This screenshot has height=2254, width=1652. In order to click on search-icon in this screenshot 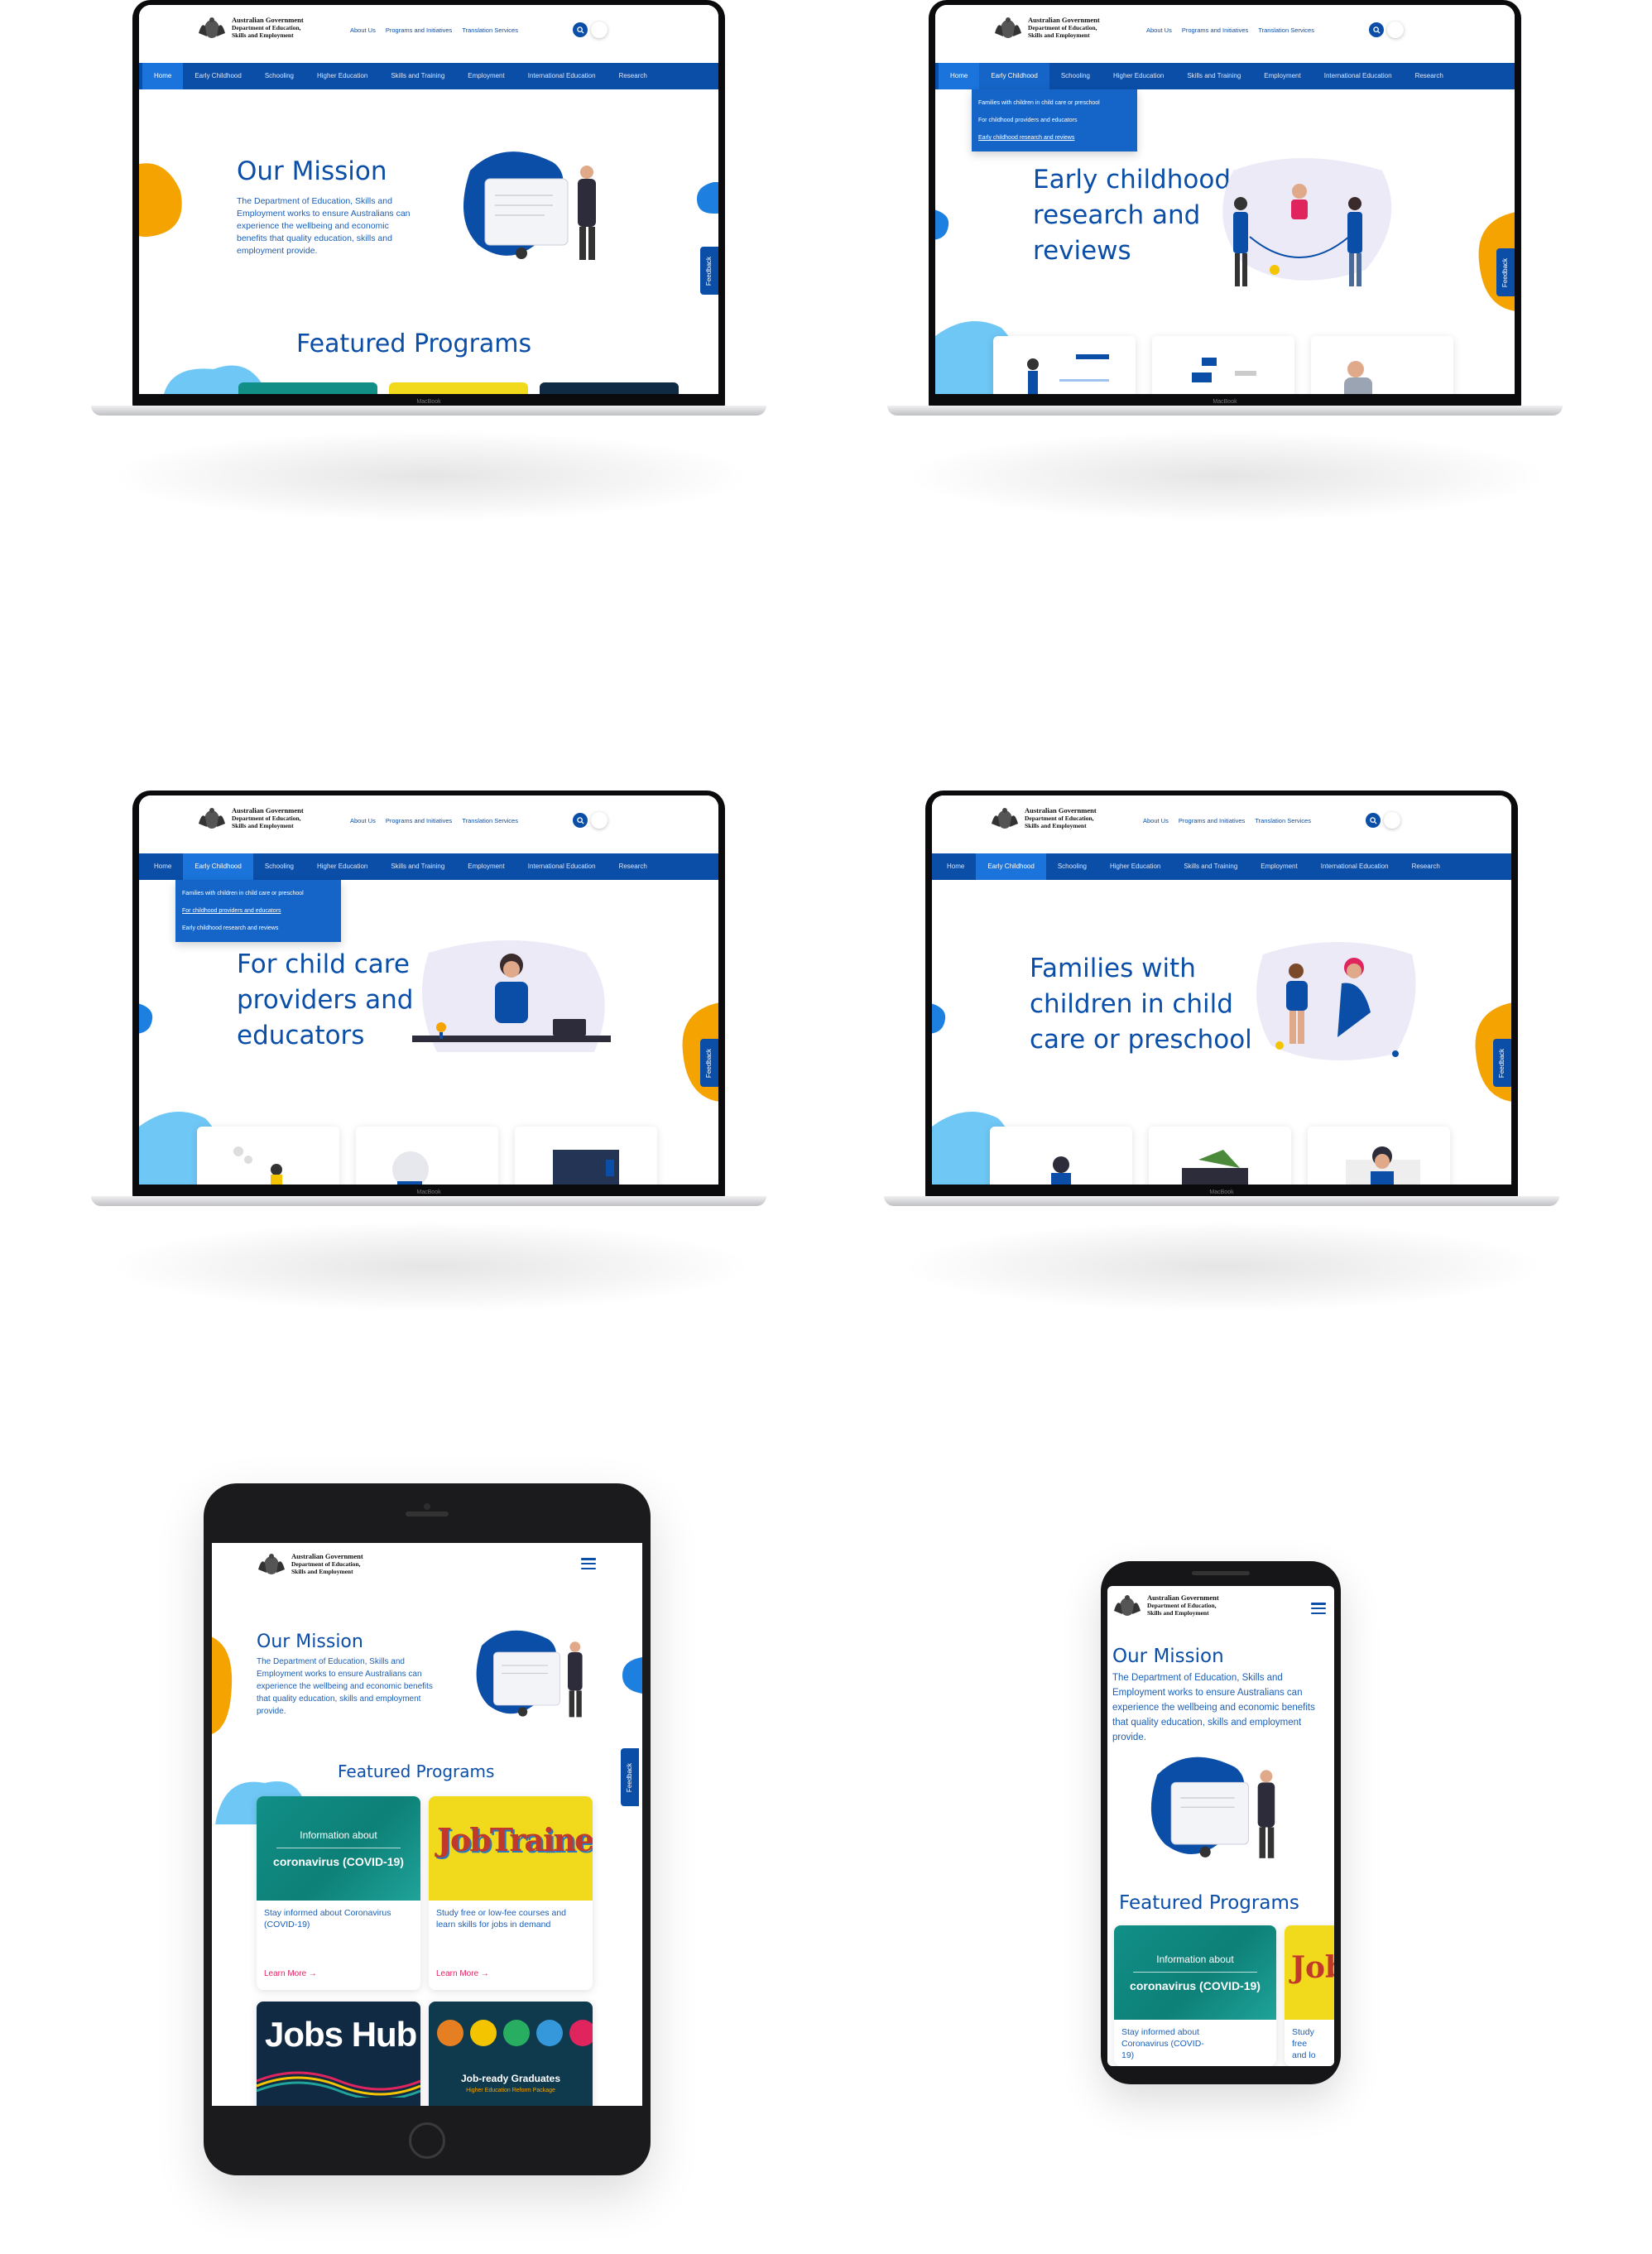, I will do `click(580, 30)`.